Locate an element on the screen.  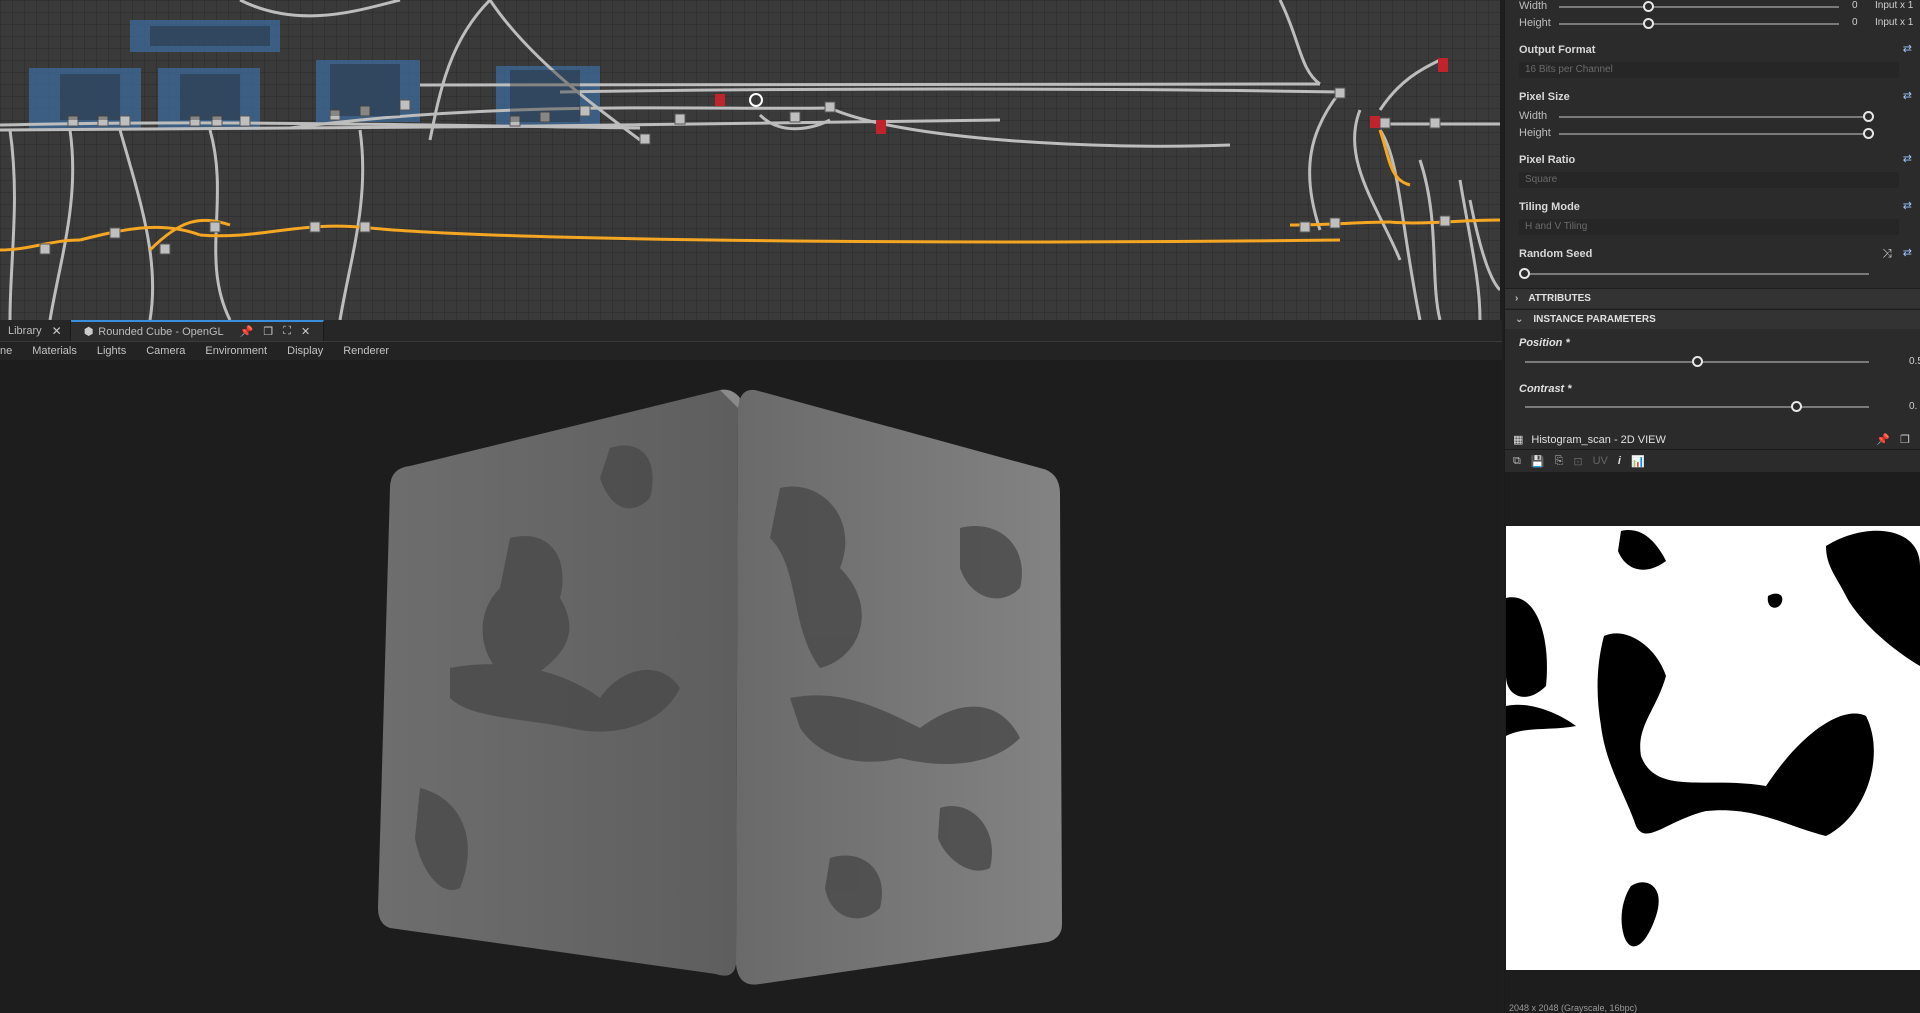
width-slider-knob is located at coordinates (1648, 6).